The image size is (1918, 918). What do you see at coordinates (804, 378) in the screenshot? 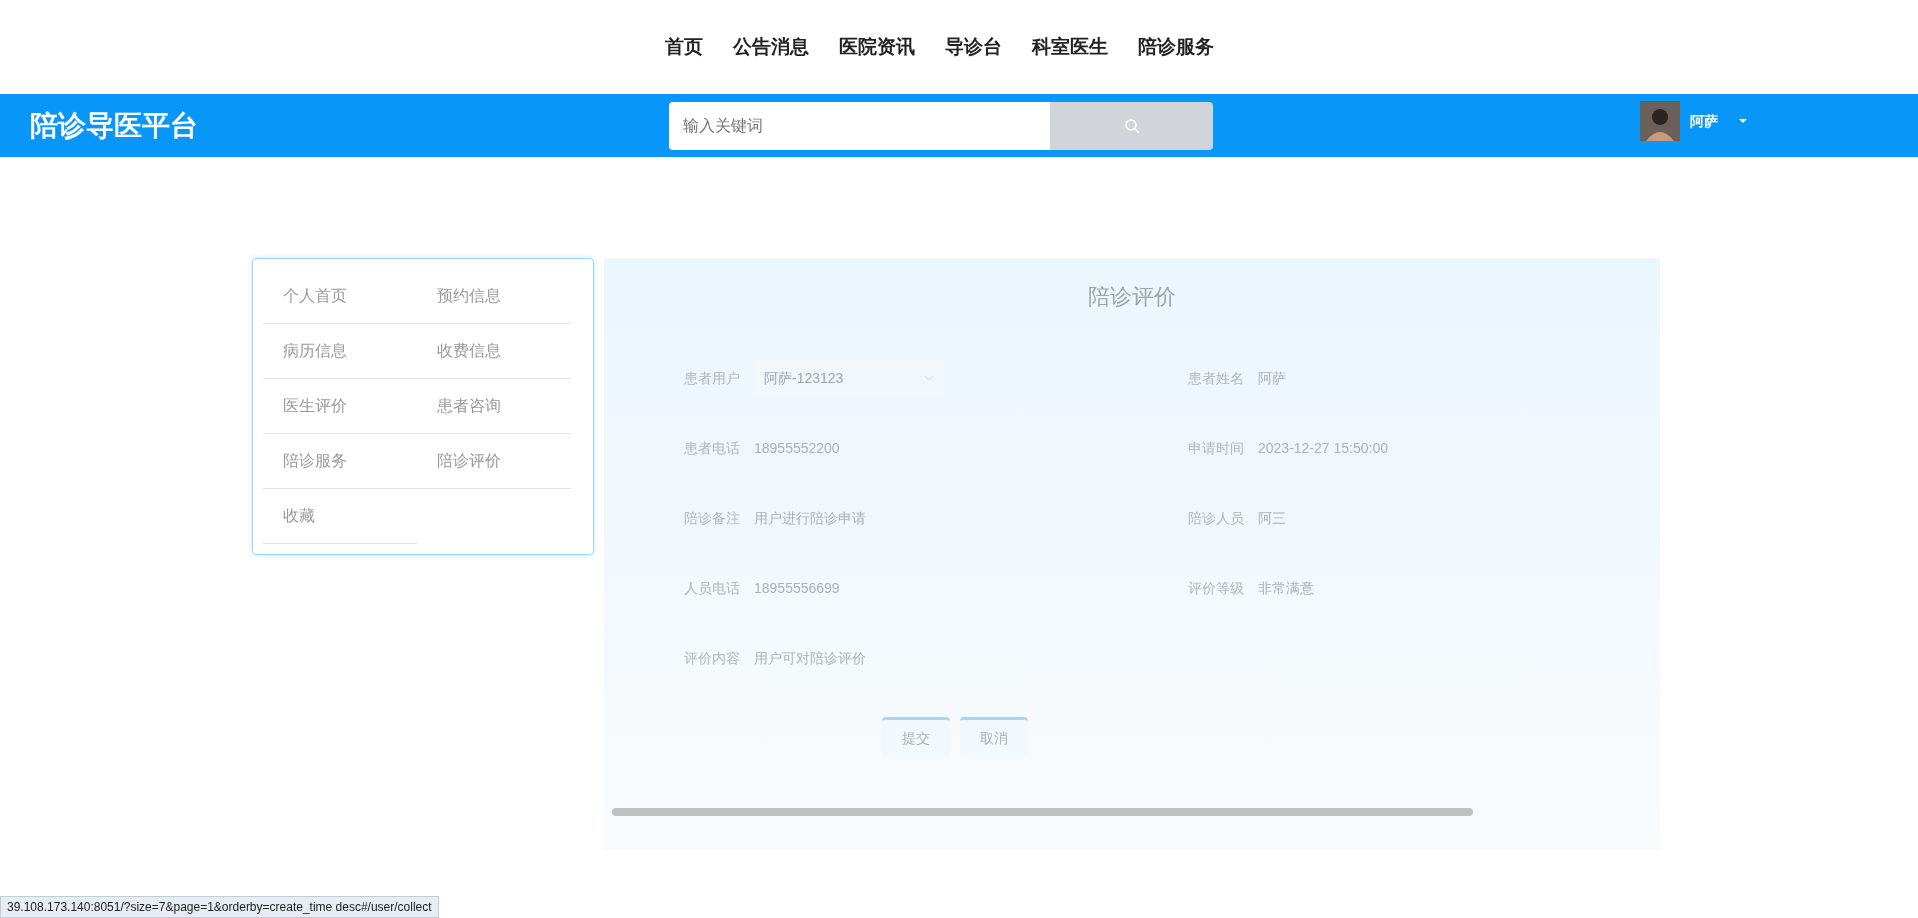
I see `select-value: 阿萨-123123` at bounding box center [804, 378].